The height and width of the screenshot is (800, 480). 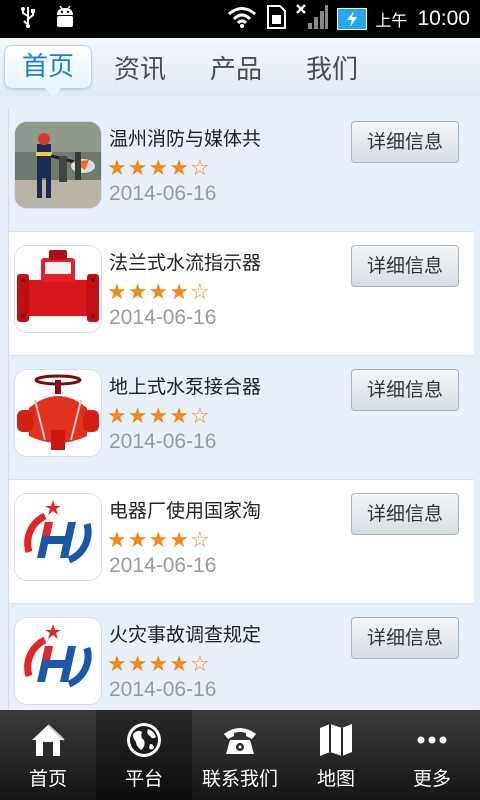 I want to click on top-tab-bar: 首页 资讯 产品 我们, so click(x=240, y=67).